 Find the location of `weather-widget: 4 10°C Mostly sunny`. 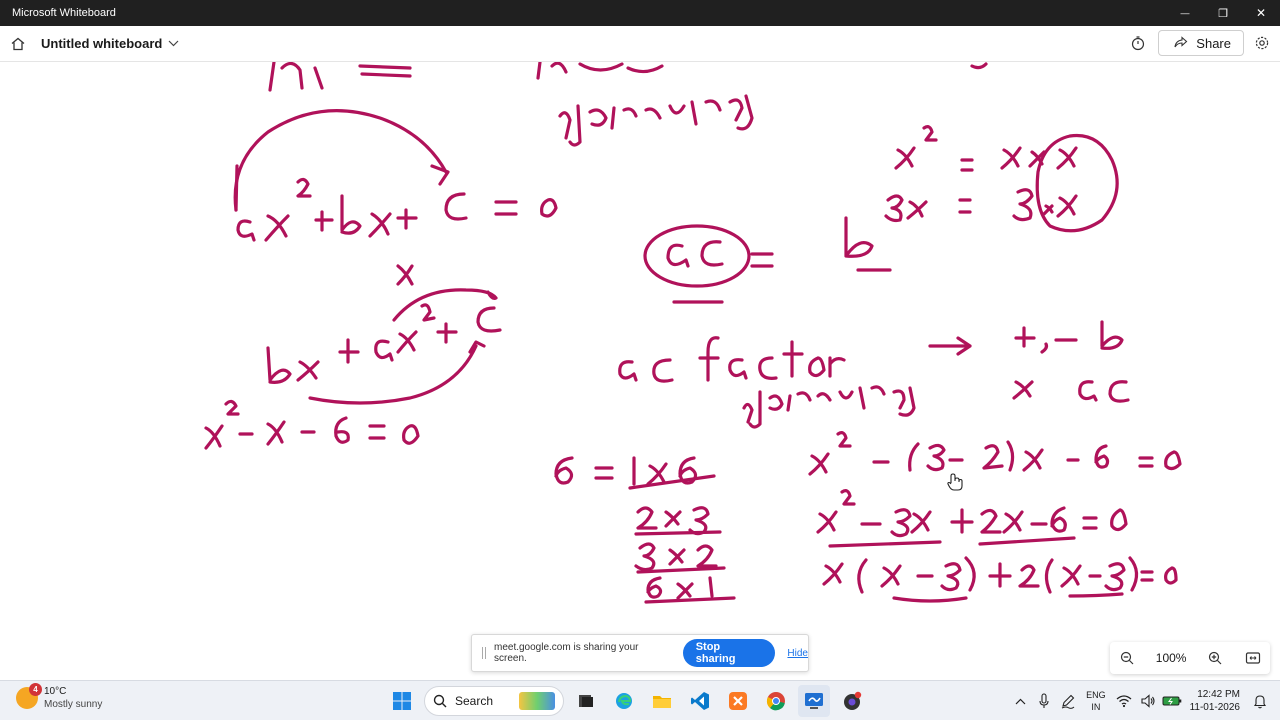

weather-widget: 4 10°C Mostly sunny is located at coordinates (59, 697).